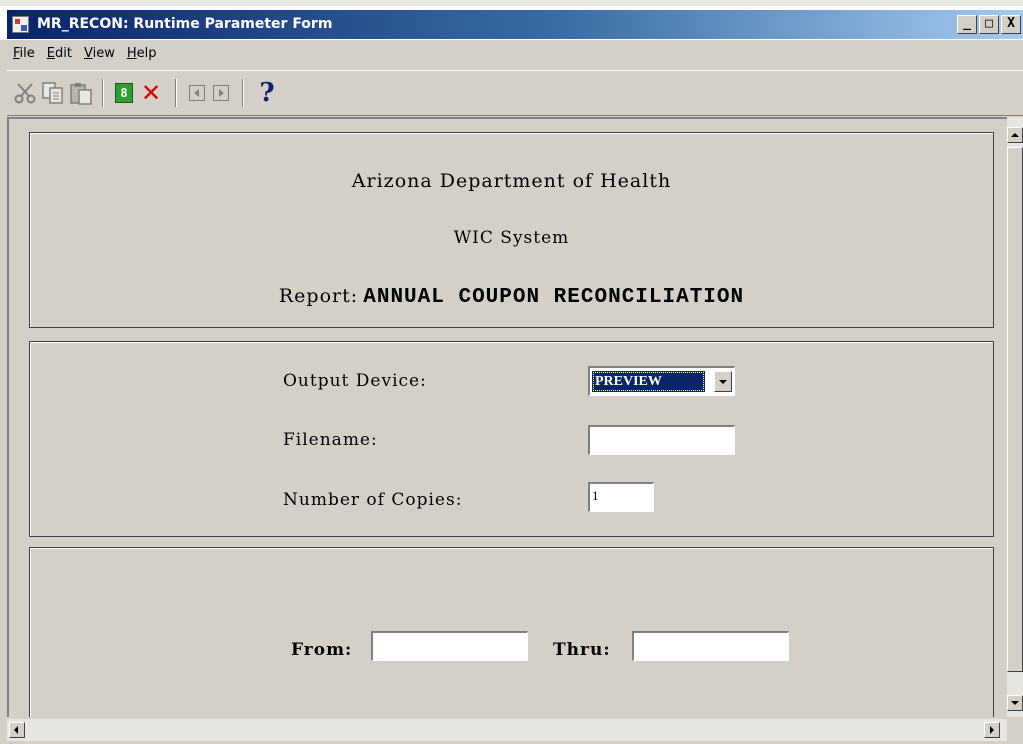  I want to click on menu-help: Help, so click(142, 55).